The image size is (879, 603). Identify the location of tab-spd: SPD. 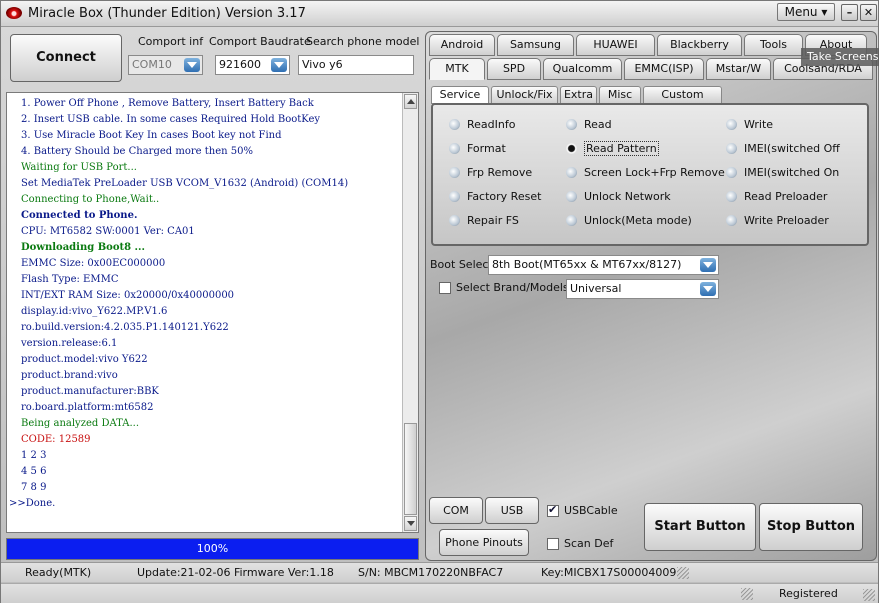
(514, 69).